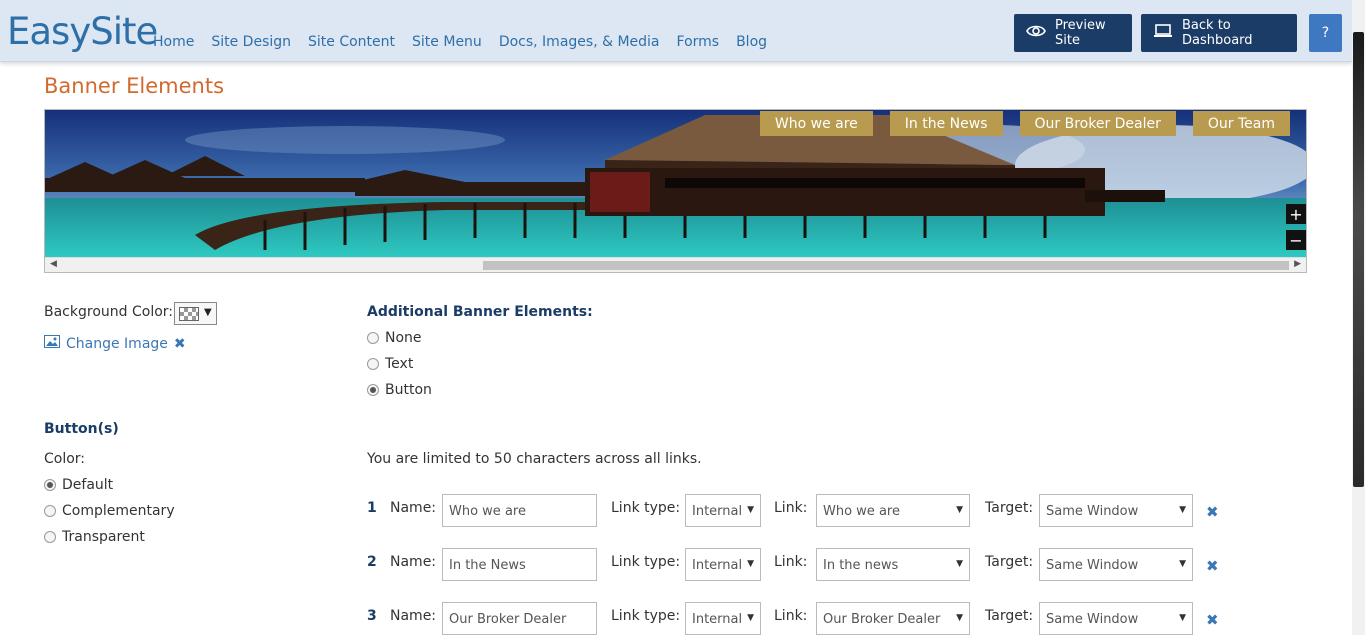 Image resolution: width=1365 pixels, height=636 pixels. Describe the element at coordinates (53, 264) in the screenshot. I see `scroll-left-arrow-icon: ◀` at that location.